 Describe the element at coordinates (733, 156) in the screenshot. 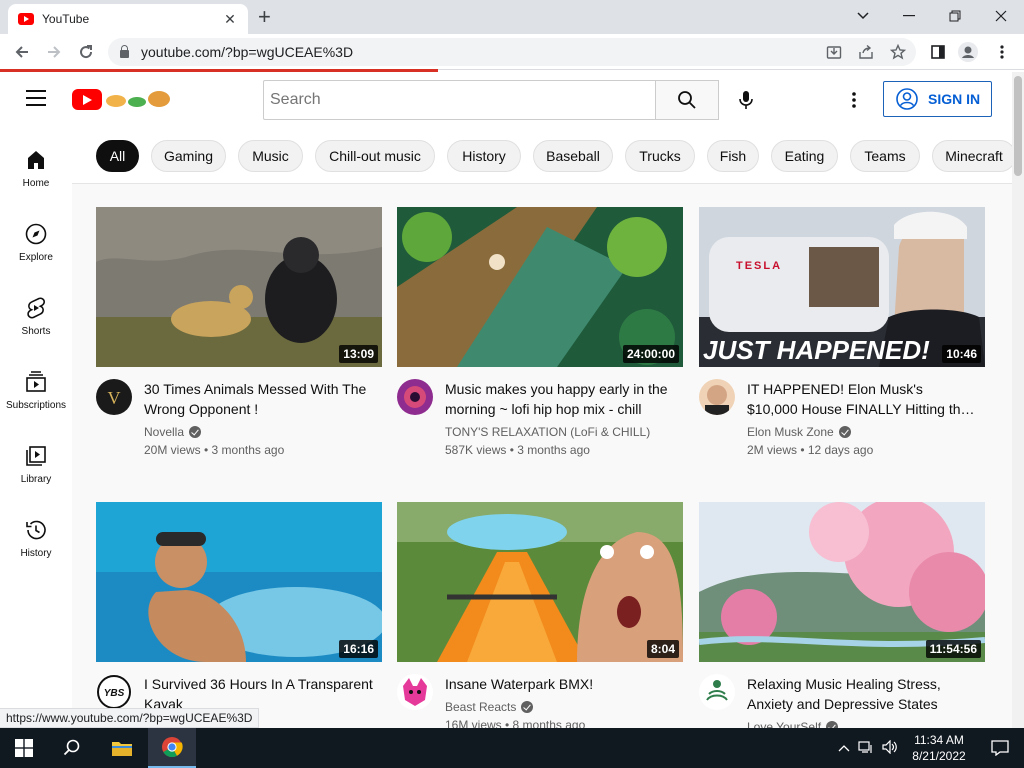

I see `chip-fish: Fish` at that location.